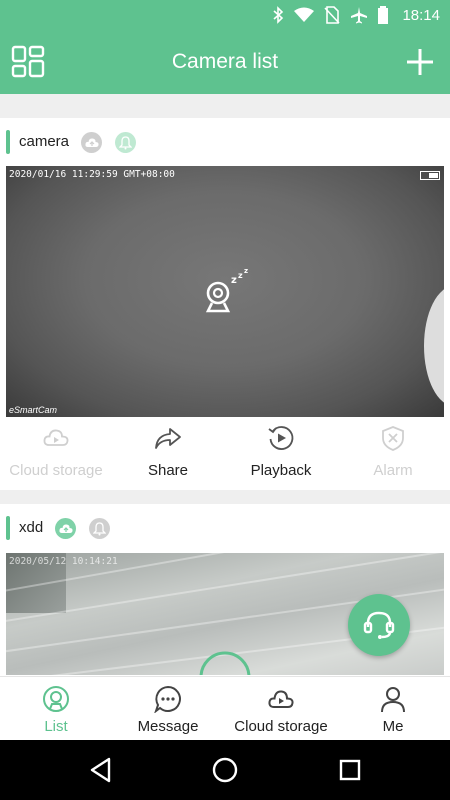 This screenshot has height=800, width=450. I want to click on action-label: Playback, so click(281, 470).